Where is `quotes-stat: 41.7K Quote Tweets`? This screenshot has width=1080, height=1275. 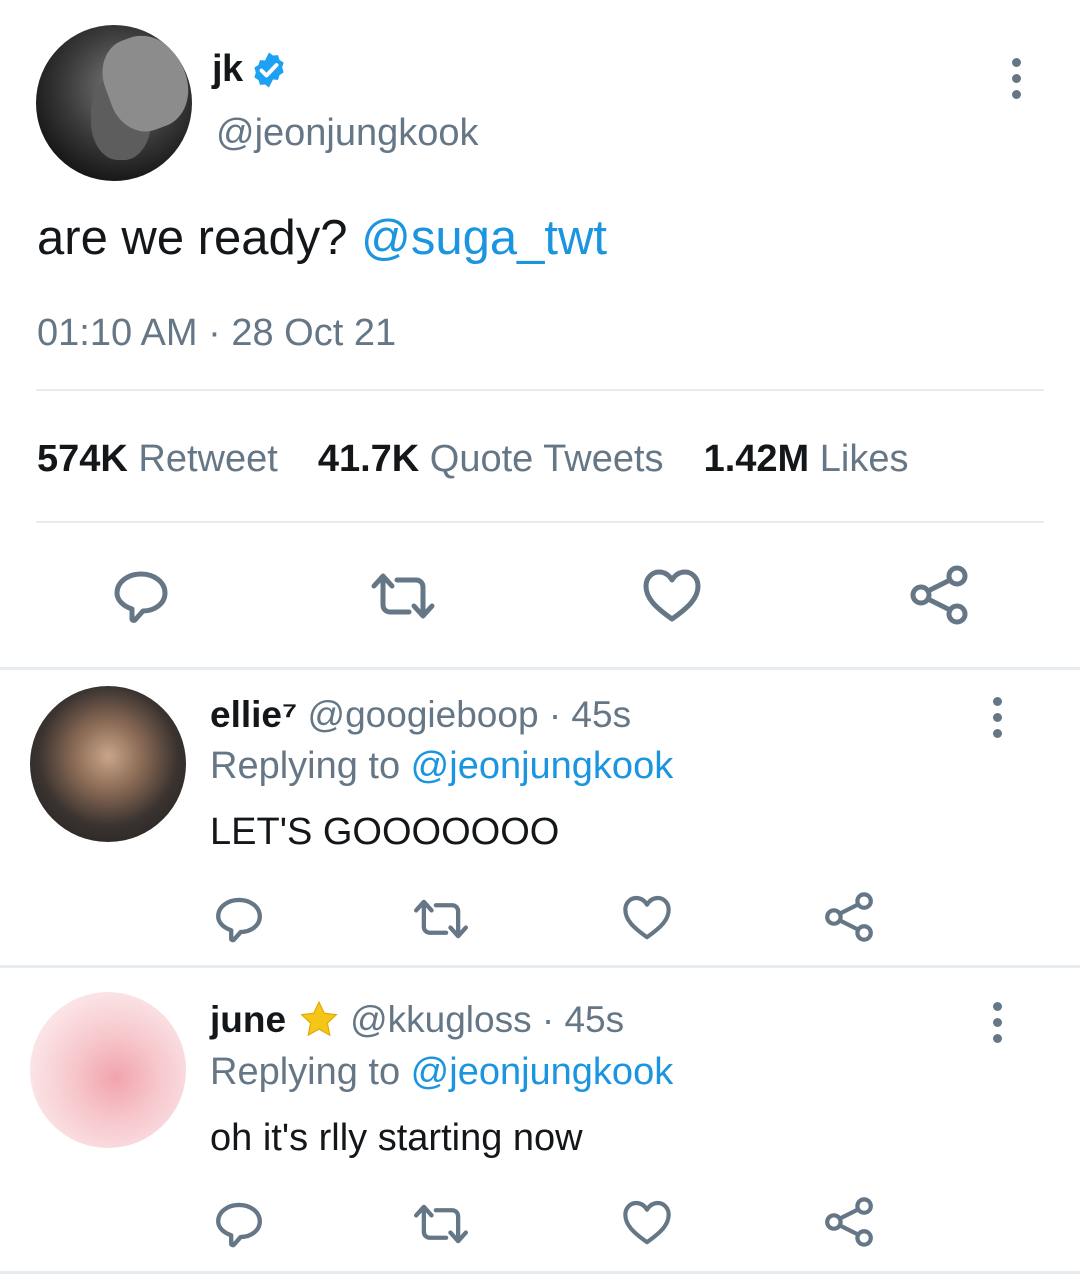
quotes-stat: 41.7K Quote Tweets is located at coordinates (491, 459).